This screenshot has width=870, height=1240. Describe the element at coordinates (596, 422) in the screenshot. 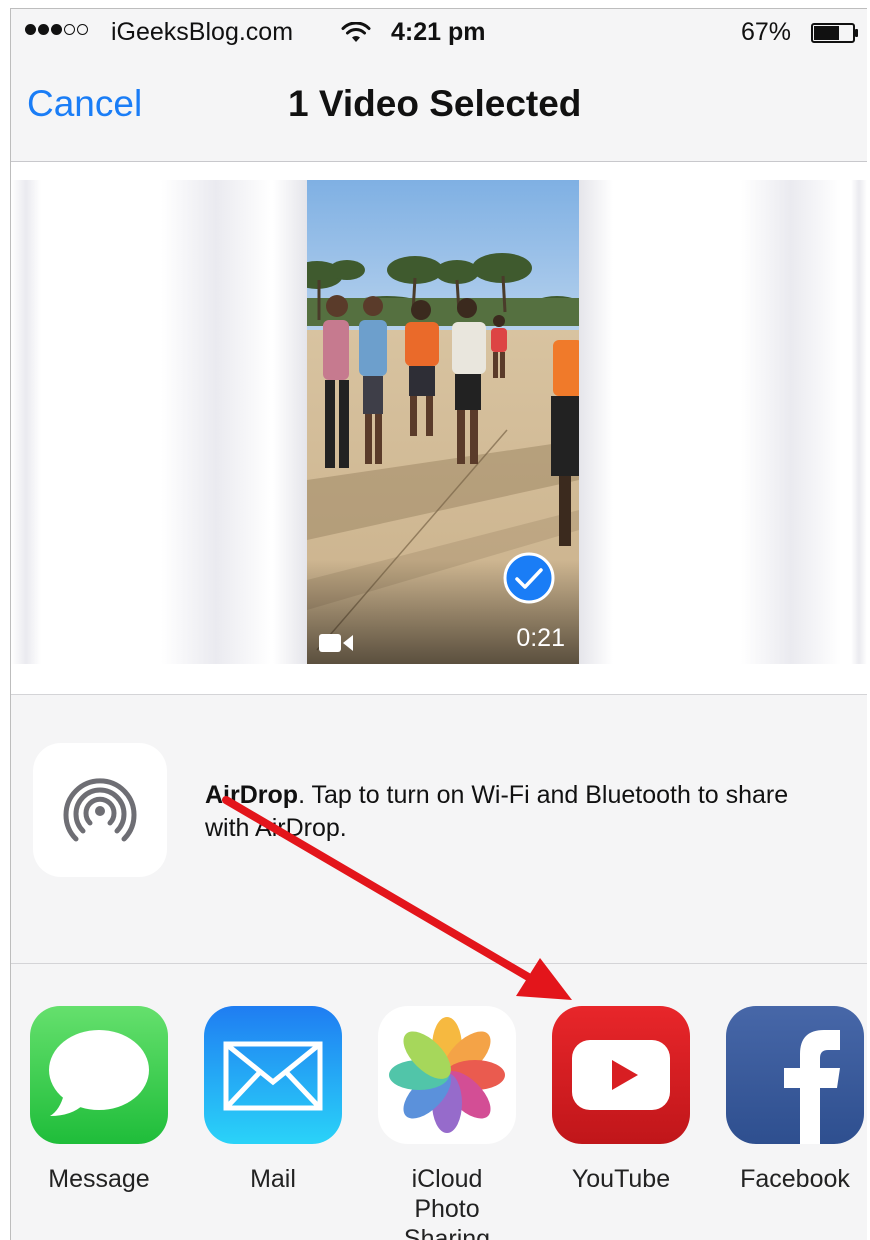

I see `thumbnail-shadow-right` at that location.